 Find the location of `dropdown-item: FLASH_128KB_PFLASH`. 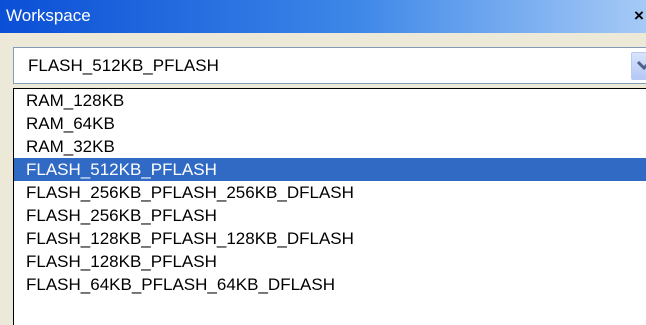

dropdown-item: FLASH_128KB_PFLASH is located at coordinates (330, 261).